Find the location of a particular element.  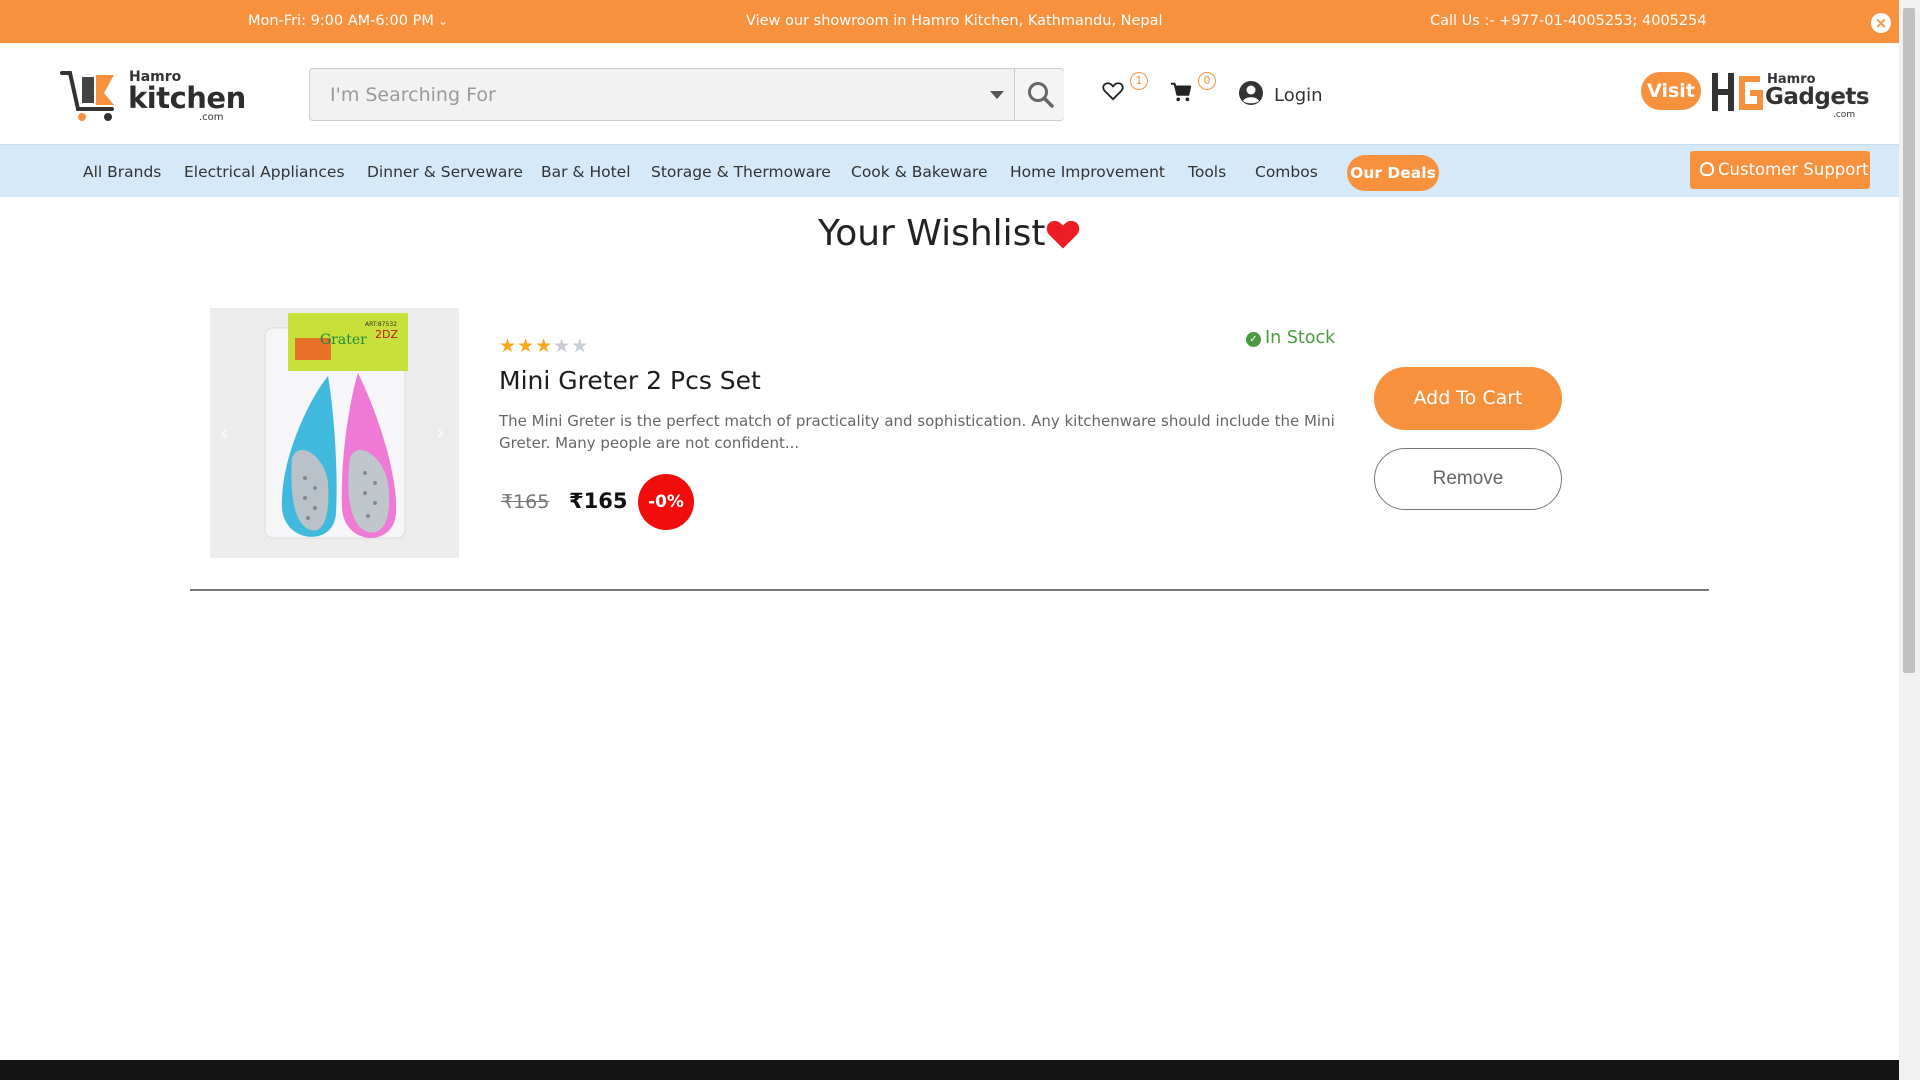

hamro-kitchen-logo: Hamro kitchen .com is located at coordinates (153, 94).